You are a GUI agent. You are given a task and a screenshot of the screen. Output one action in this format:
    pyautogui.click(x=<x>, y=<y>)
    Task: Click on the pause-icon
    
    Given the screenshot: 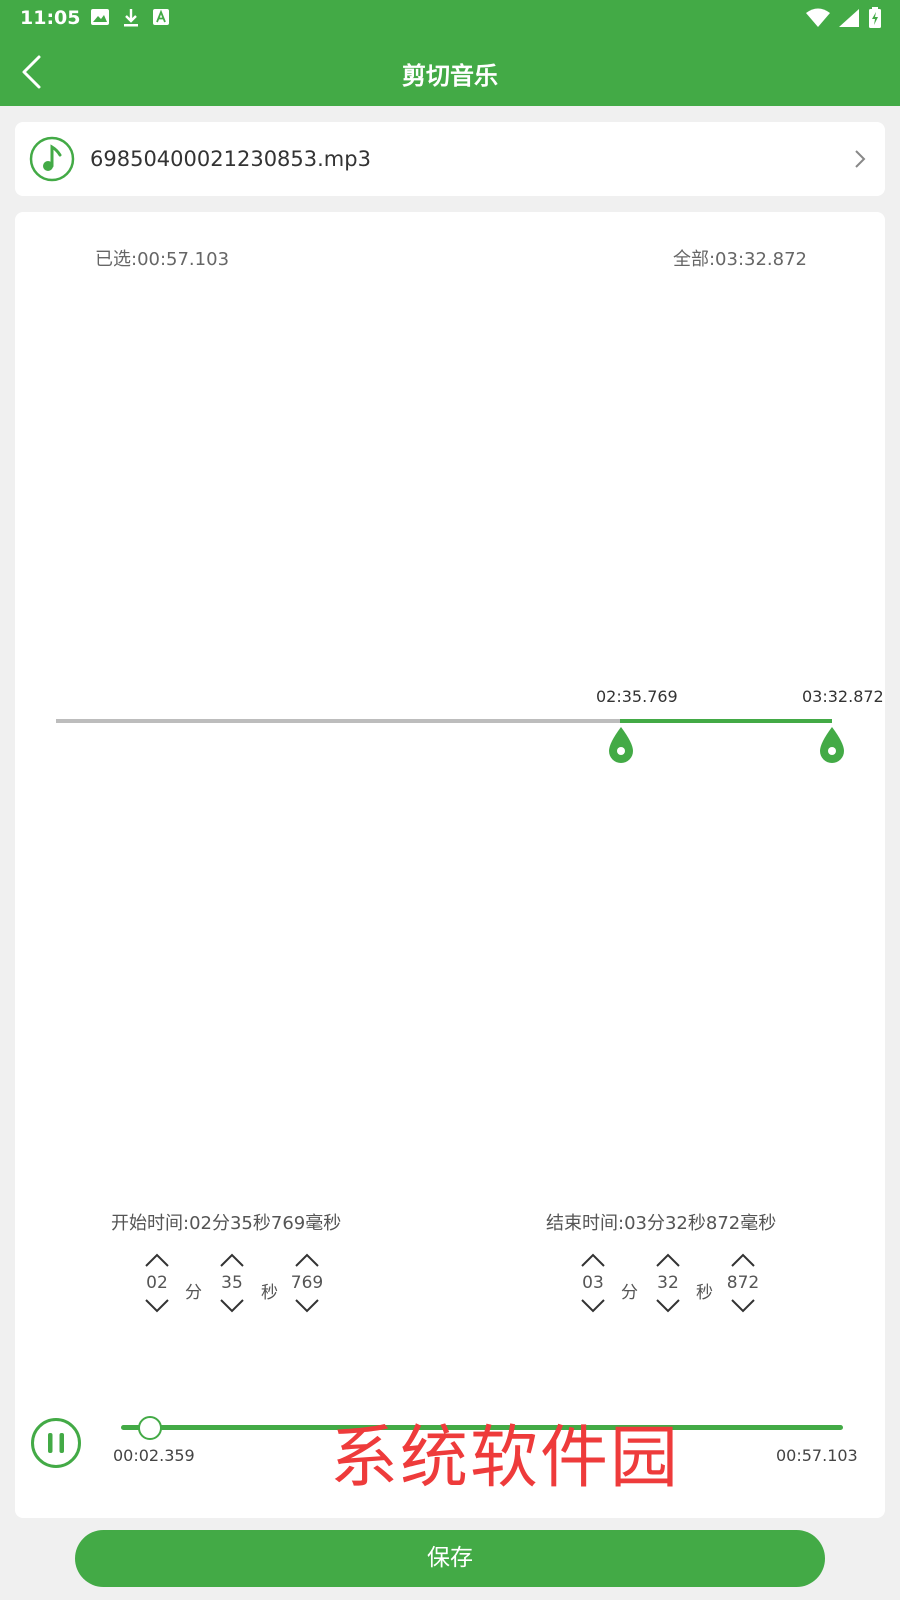 What is the action you would take?
    pyautogui.click(x=56, y=1443)
    